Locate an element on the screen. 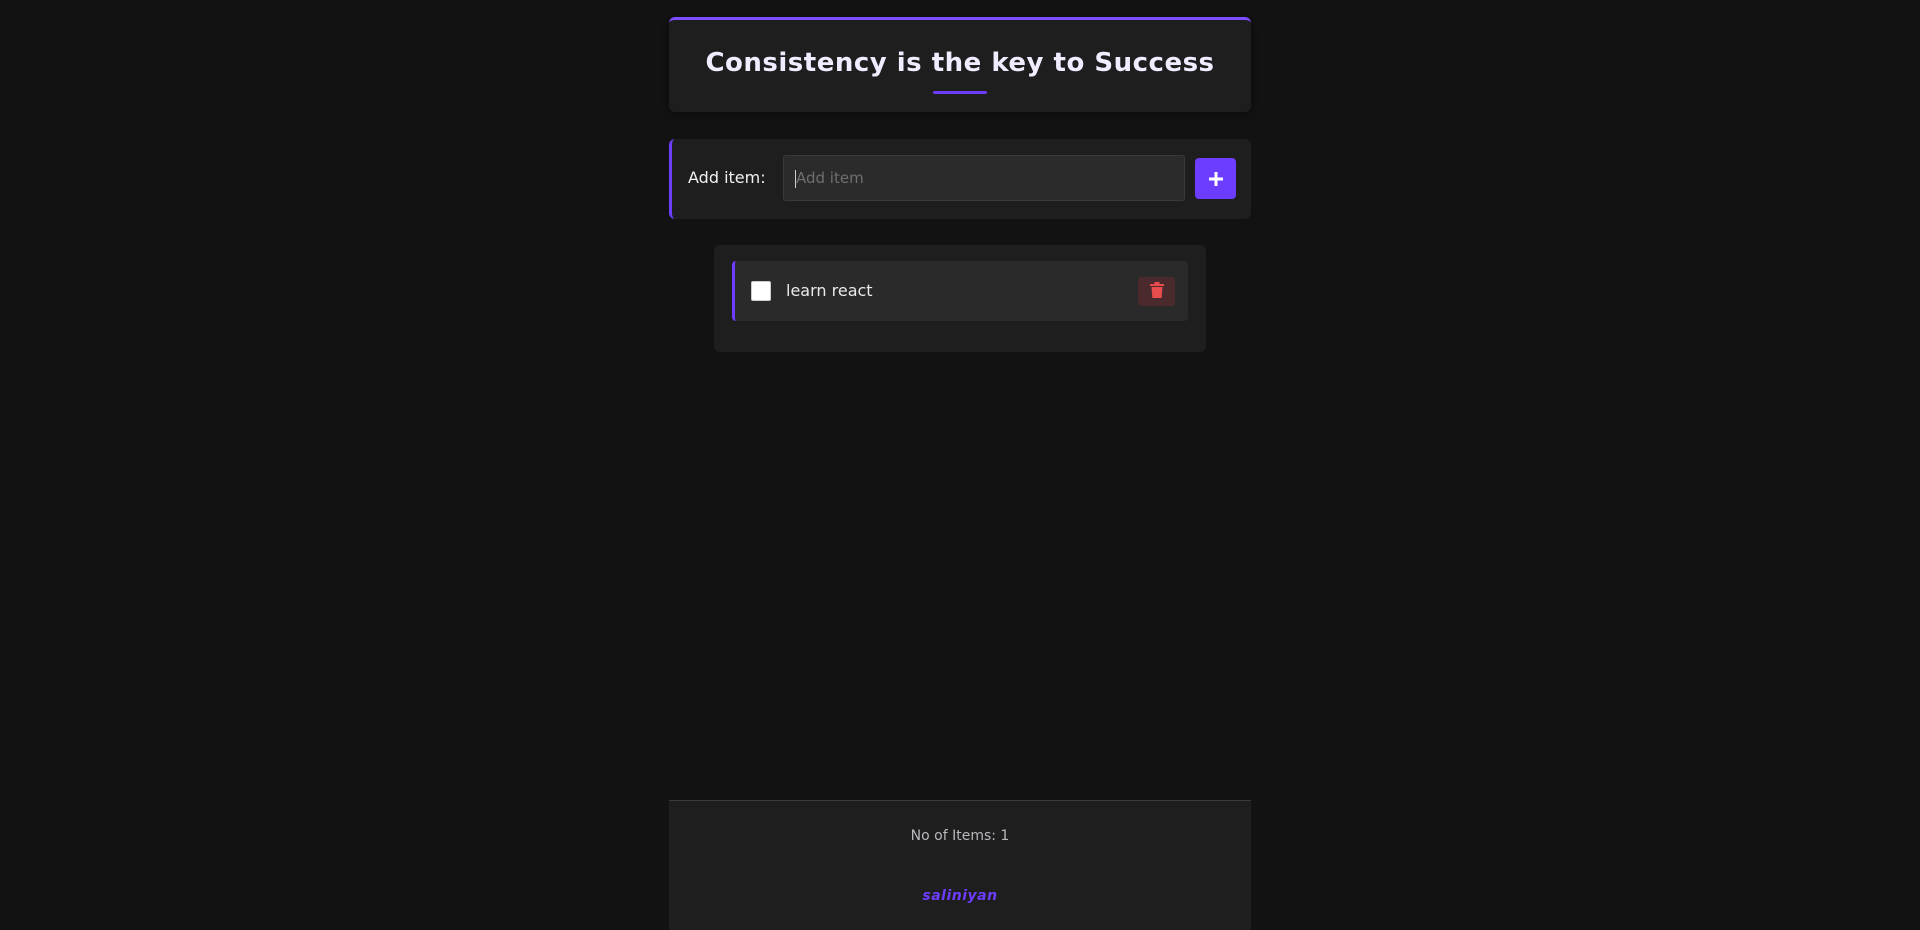 The width and height of the screenshot is (1920, 930). add-item-input is located at coordinates (984, 178).